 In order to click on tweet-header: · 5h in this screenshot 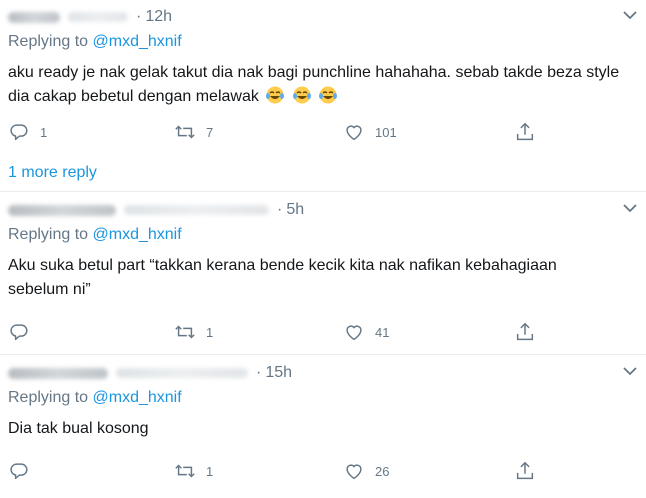, I will do `click(156, 210)`.